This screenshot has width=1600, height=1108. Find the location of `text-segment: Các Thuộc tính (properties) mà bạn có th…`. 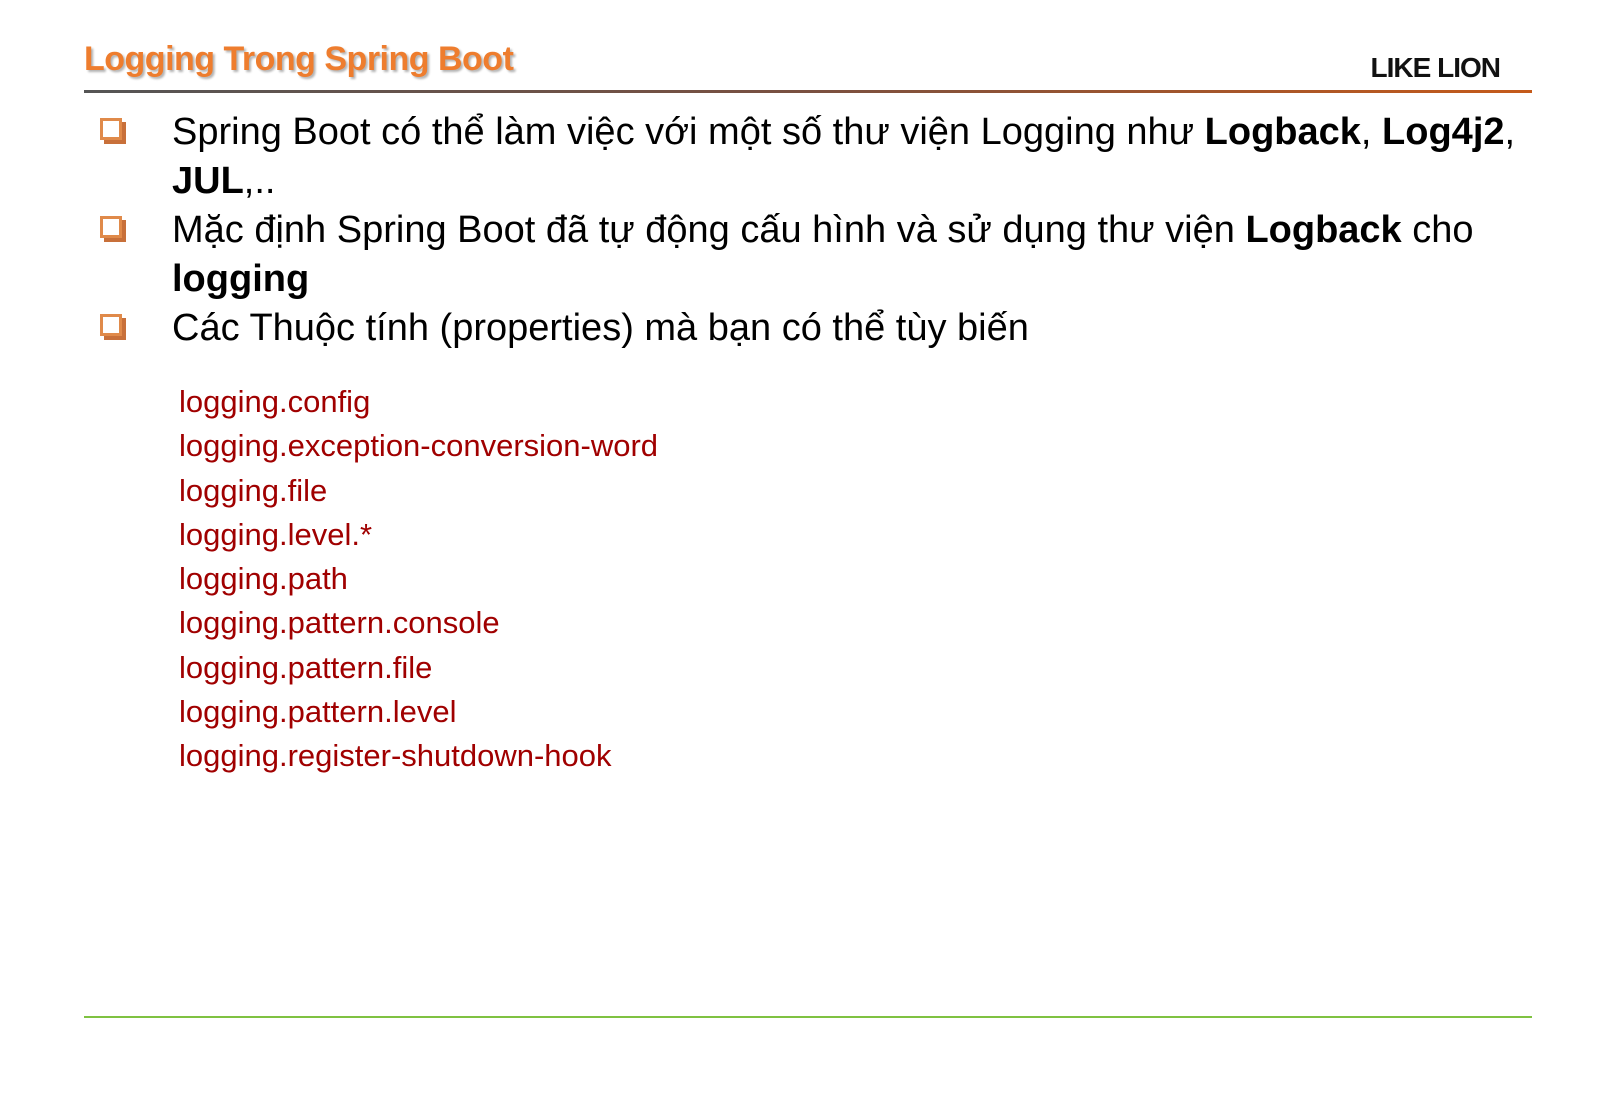

text-segment: Các Thuộc tính (properties) mà bạn có th… is located at coordinates (600, 328).